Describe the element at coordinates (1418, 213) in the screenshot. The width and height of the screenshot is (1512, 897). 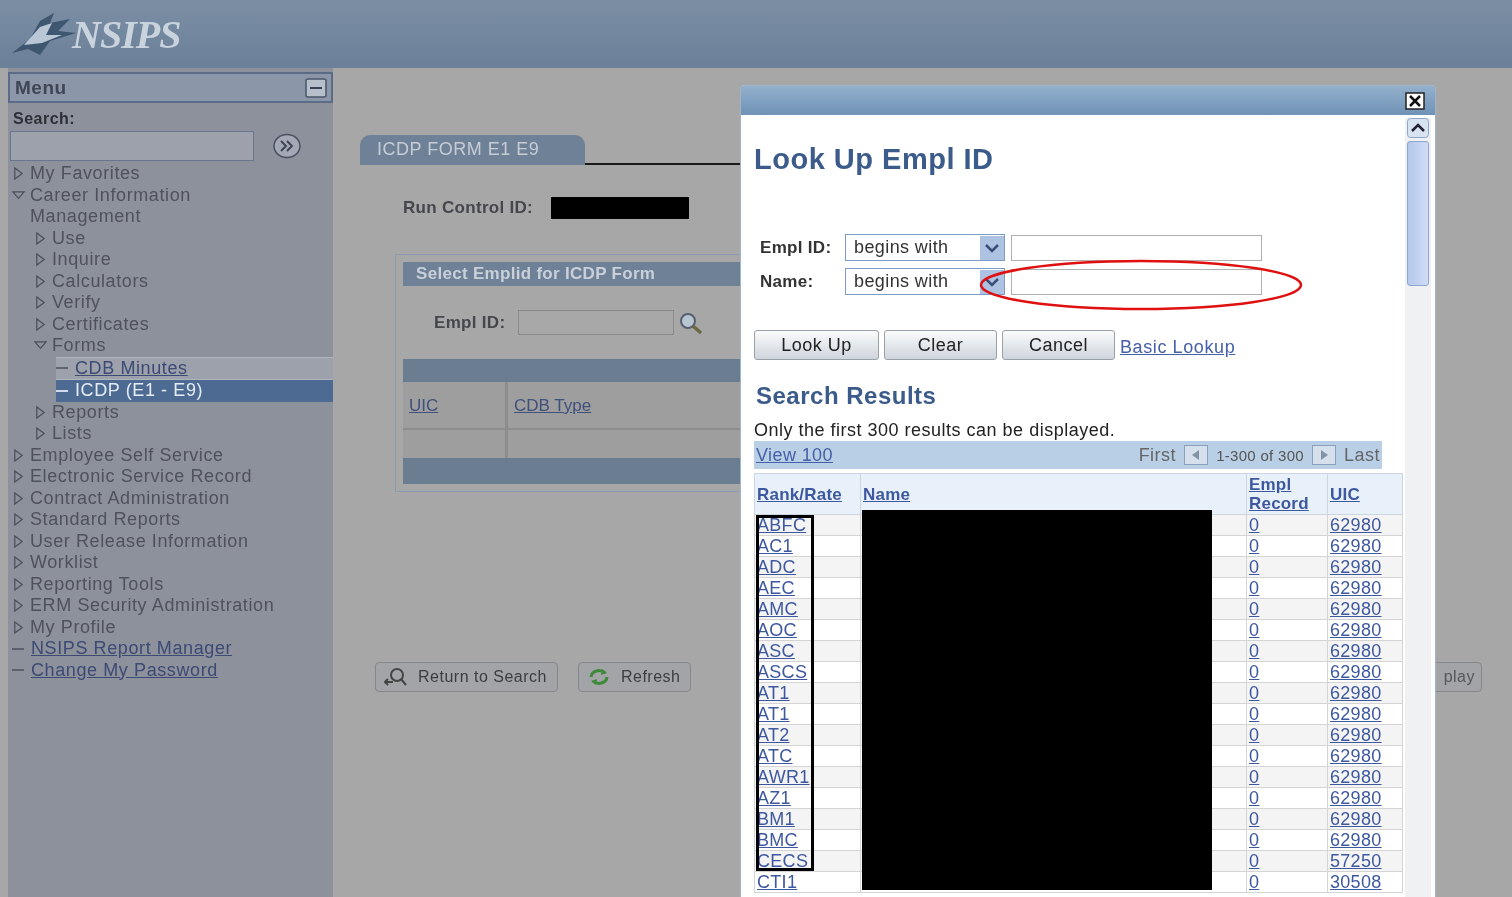
I see `scroll-thumb` at that location.